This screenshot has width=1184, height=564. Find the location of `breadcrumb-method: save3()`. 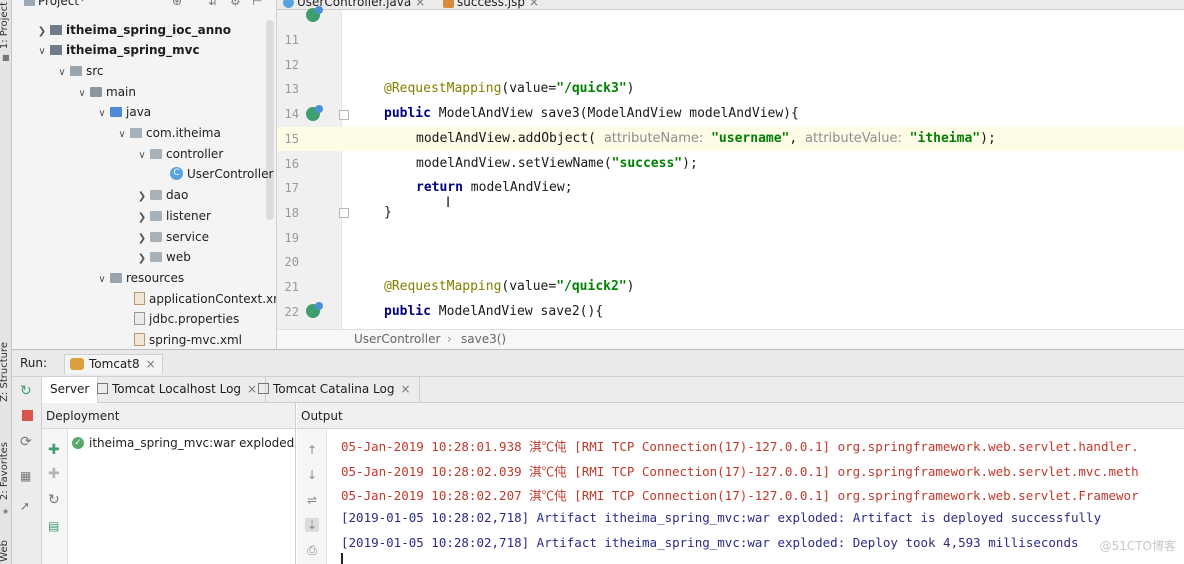

breadcrumb-method: save3() is located at coordinates (483, 339).